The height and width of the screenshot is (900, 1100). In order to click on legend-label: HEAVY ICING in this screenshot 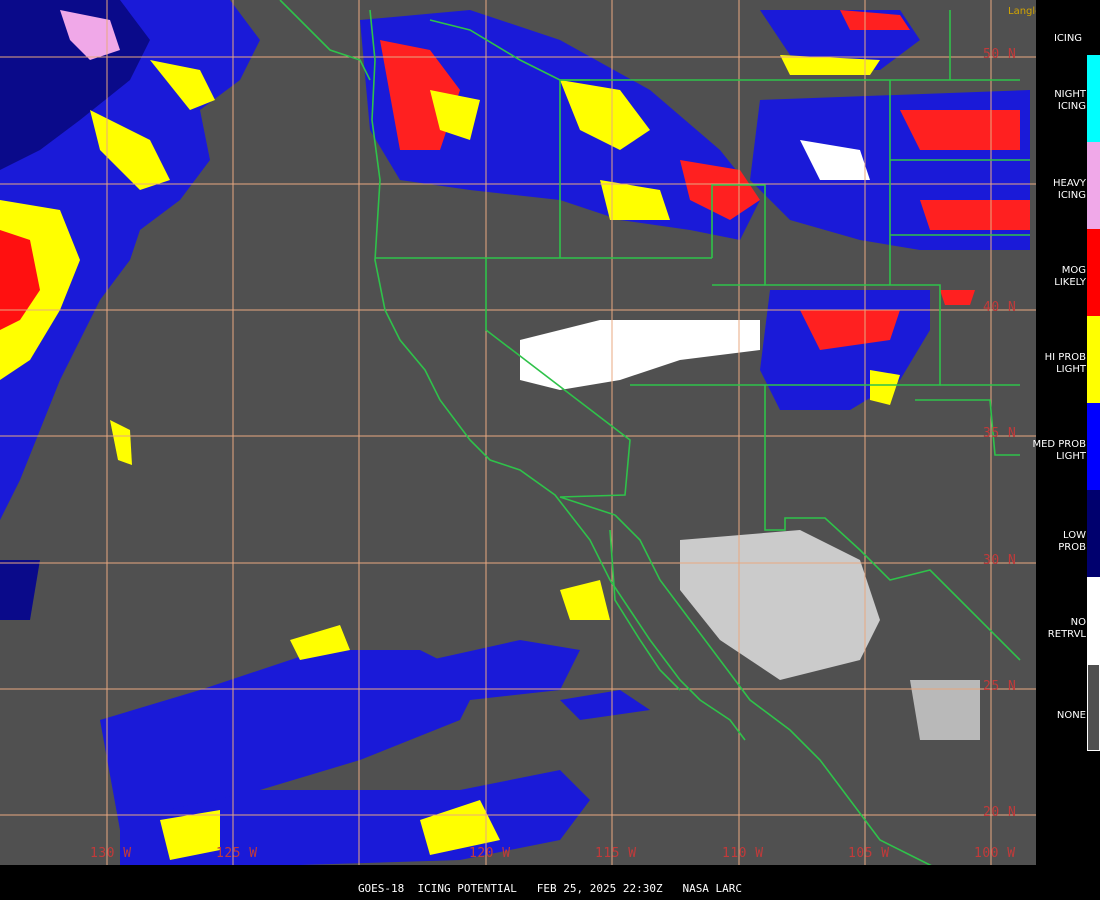, I will do `click(1069, 189)`.